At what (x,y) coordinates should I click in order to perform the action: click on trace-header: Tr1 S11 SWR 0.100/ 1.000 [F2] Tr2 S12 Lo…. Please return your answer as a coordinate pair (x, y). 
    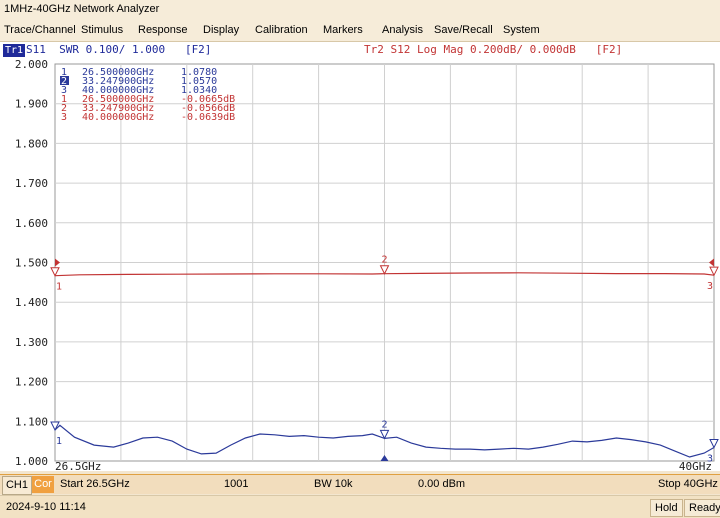
    Looking at the image, I should click on (360, 50).